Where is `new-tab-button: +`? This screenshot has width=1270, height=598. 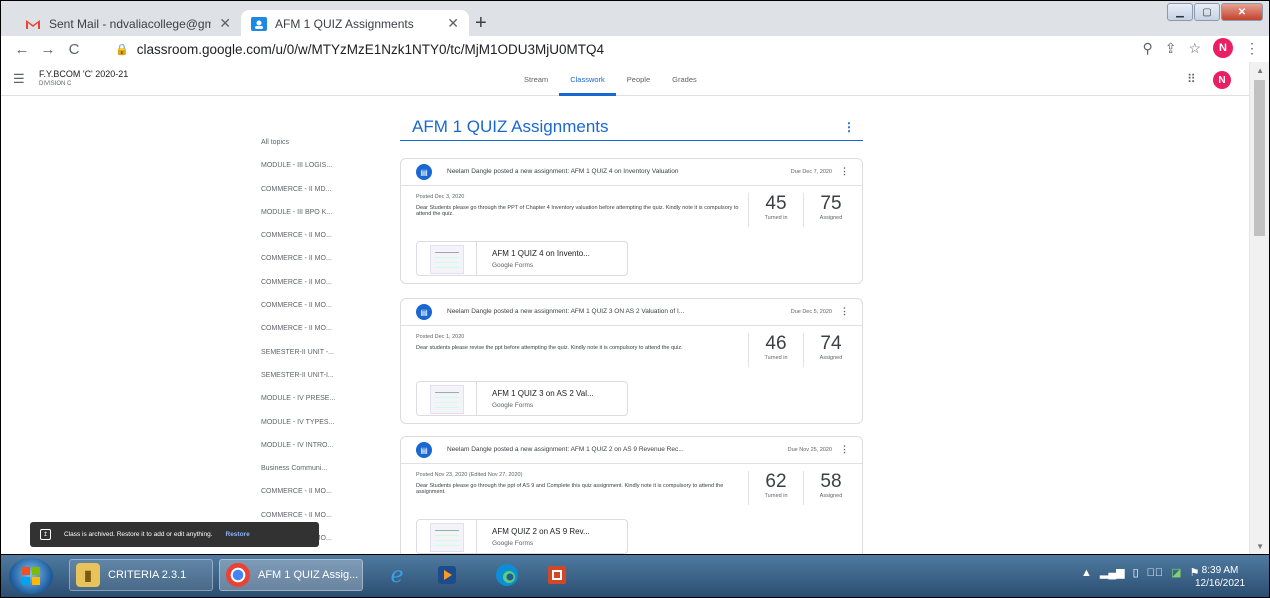 new-tab-button: + is located at coordinates (481, 23).